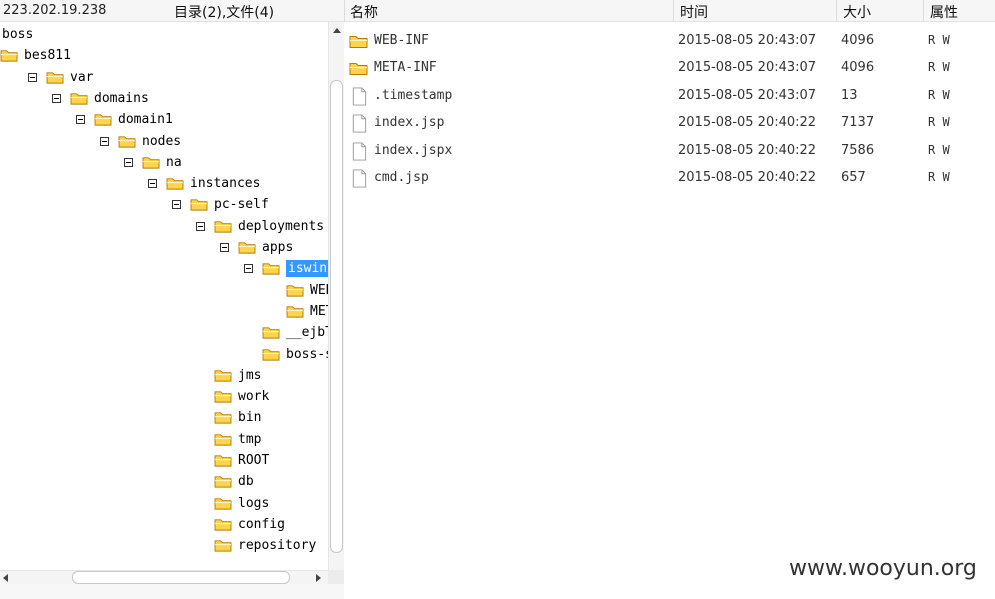 The image size is (995, 599). I want to click on tree-node-label: repository, so click(277, 545).